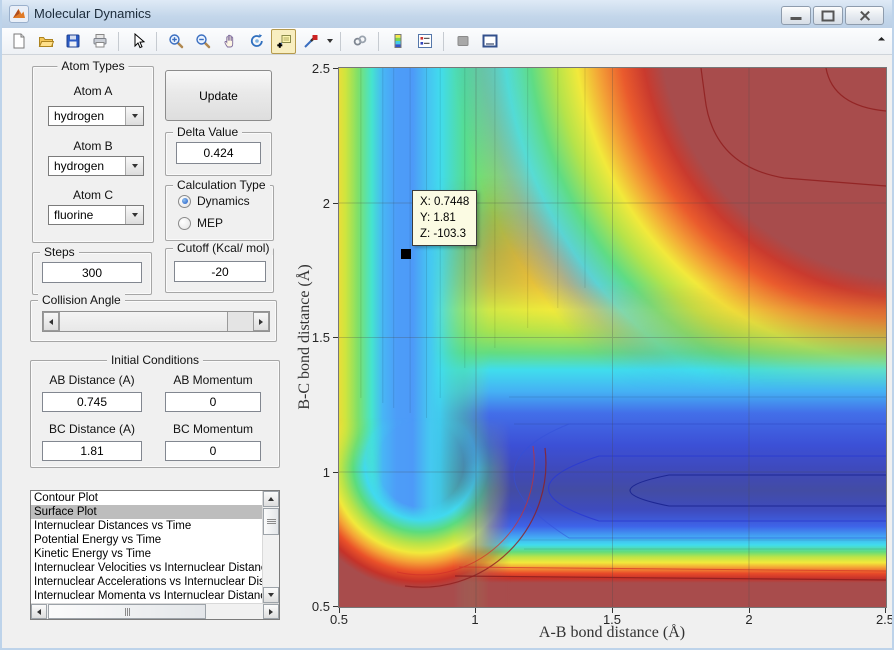  What do you see at coordinates (208, 132) in the screenshot?
I see `delta-value-title: Delta Value` at bounding box center [208, 132].